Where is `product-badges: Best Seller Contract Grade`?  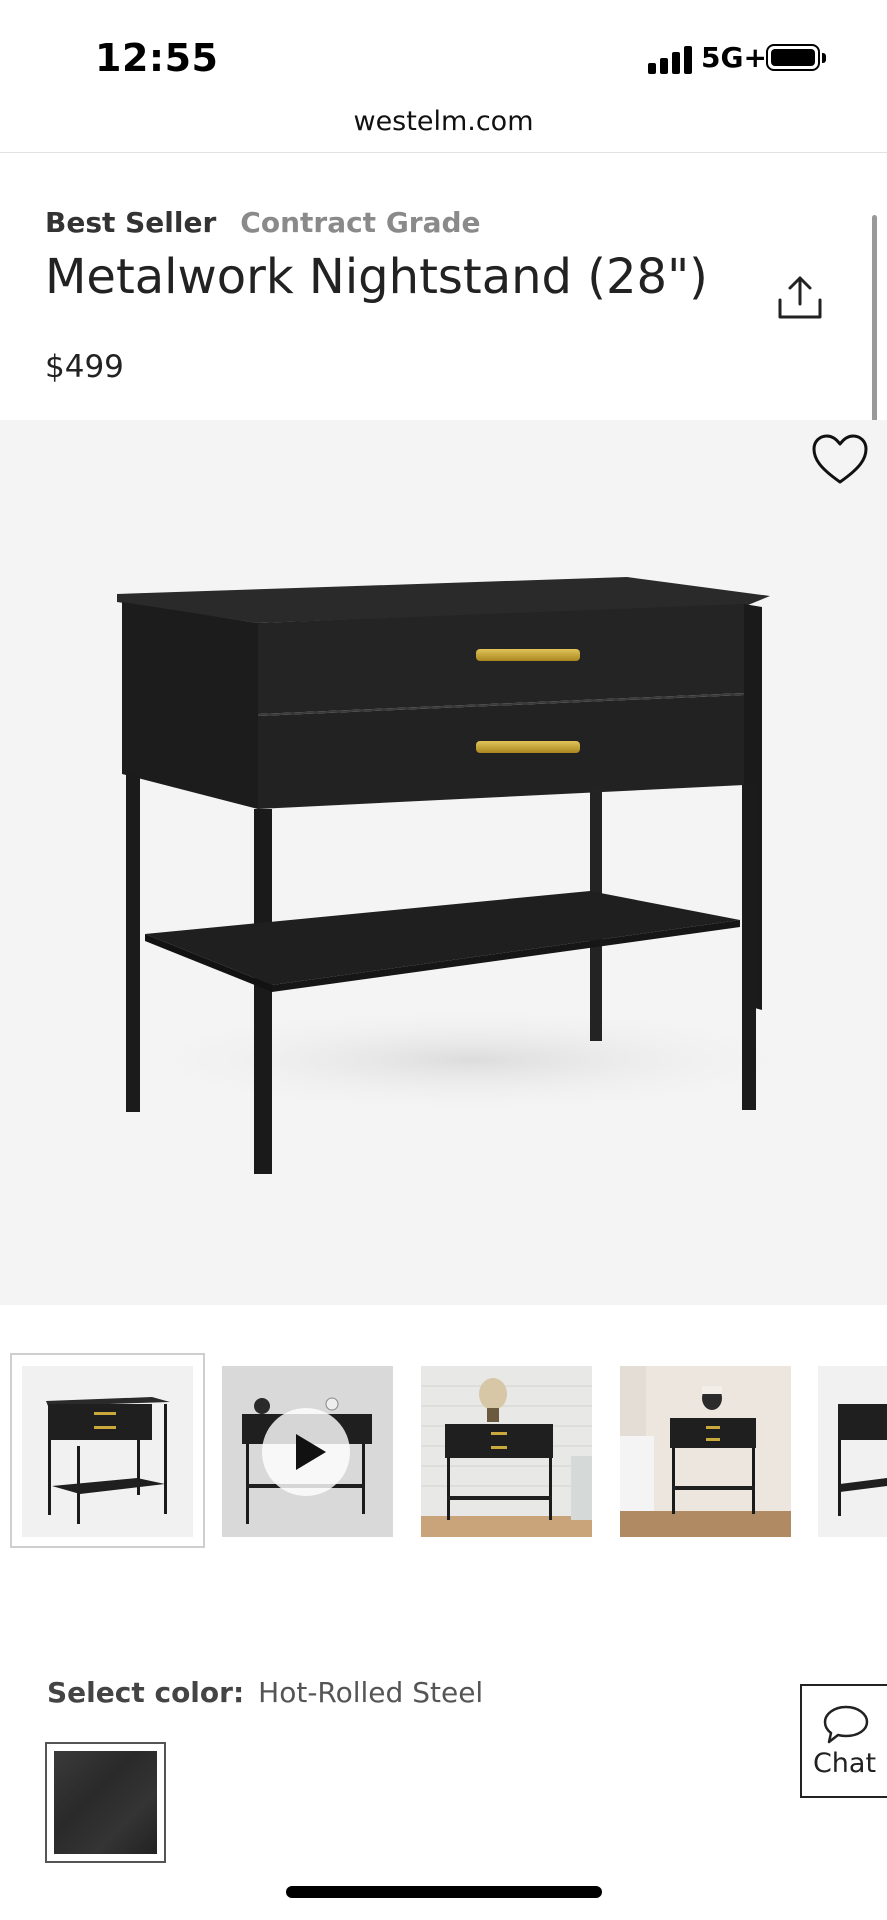 product-badges: Best Seller Contract Grade is located at coordinates (263, 222).